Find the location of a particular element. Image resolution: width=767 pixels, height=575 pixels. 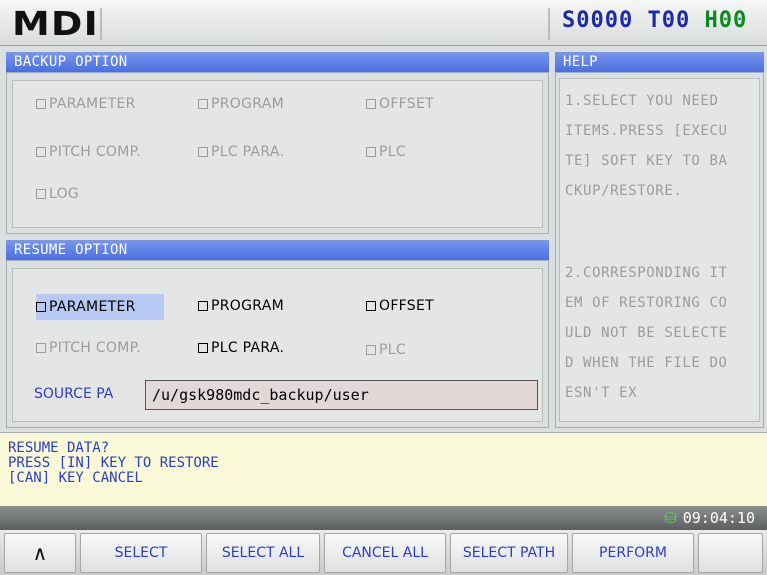

source-path-label: SOURCE PA is located at coordinates (74, 394).